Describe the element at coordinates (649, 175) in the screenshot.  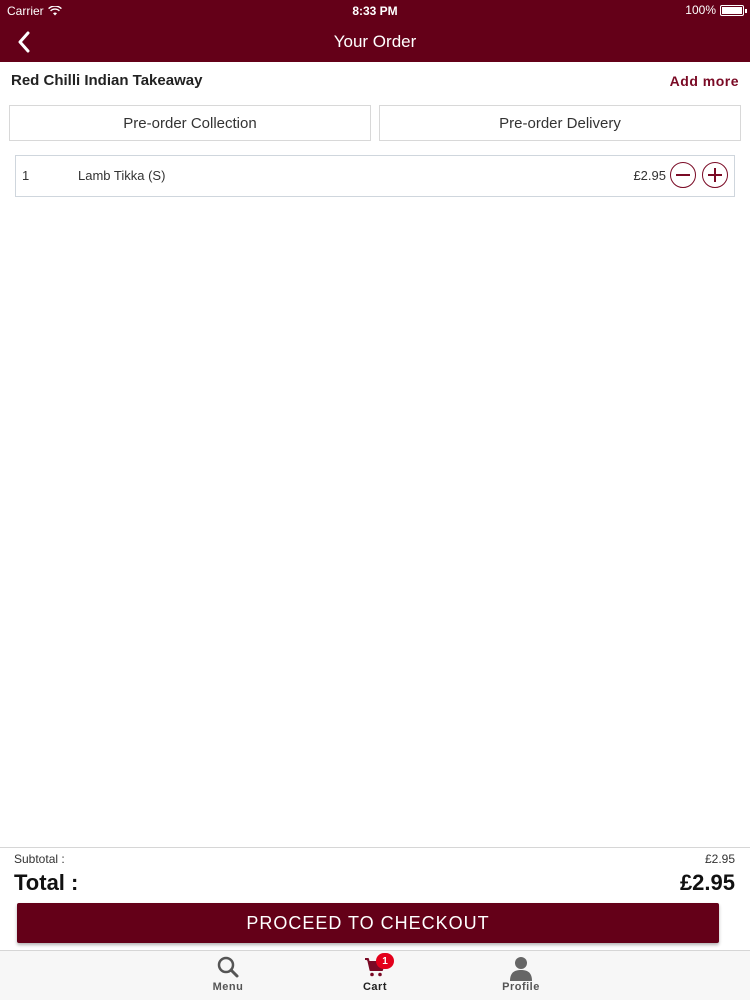
I see `item-price: £2.95` at that location.